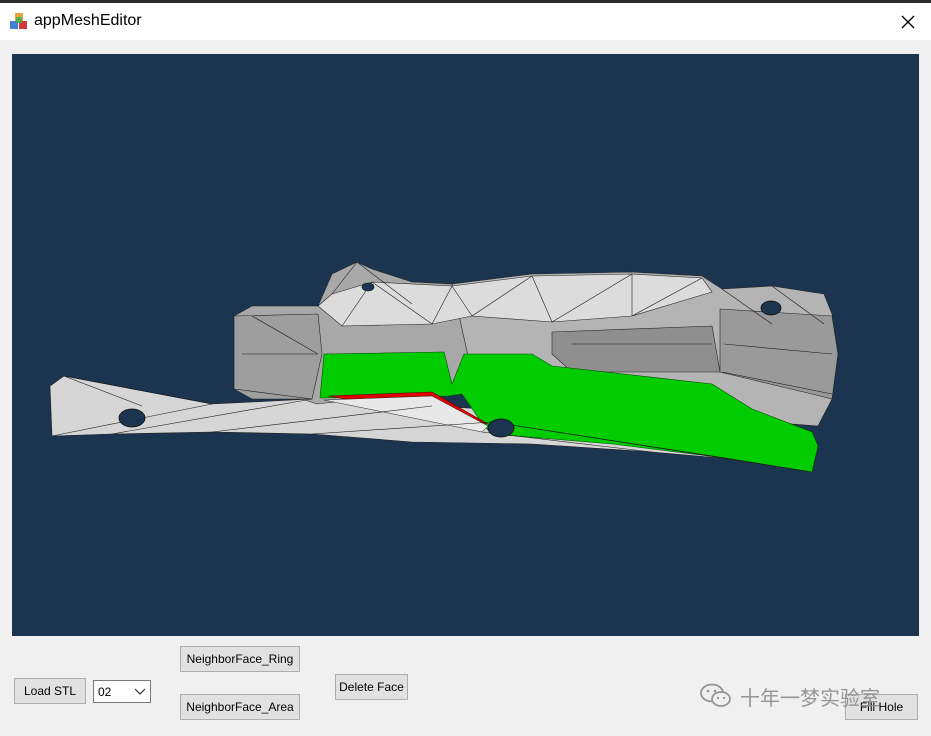  I want to click on close-button, so click(908, 21).